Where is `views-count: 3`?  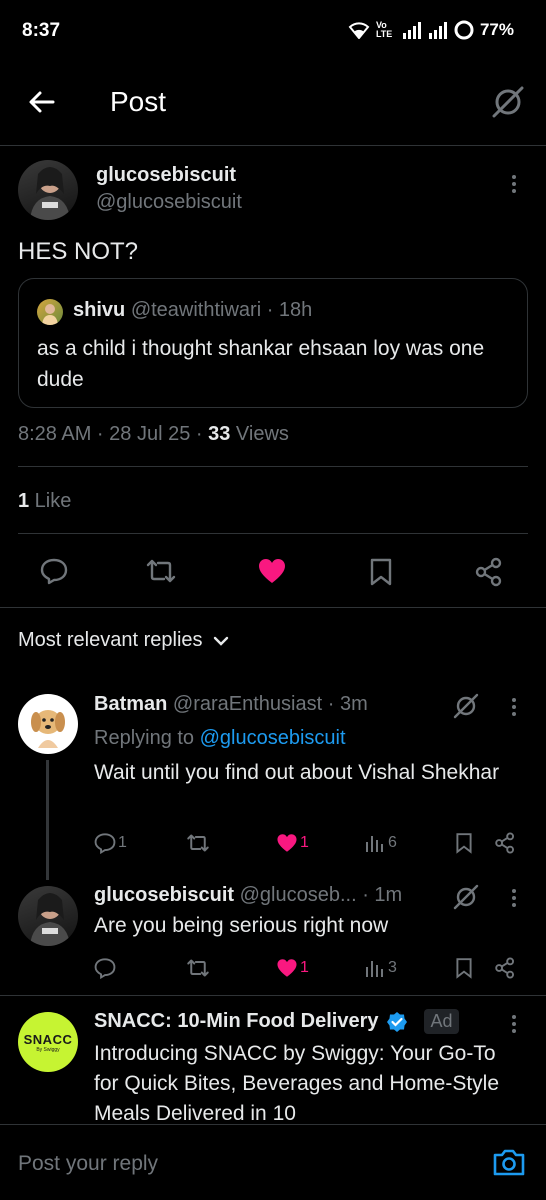 views-count: 3 is located at coordinates (392, 967).